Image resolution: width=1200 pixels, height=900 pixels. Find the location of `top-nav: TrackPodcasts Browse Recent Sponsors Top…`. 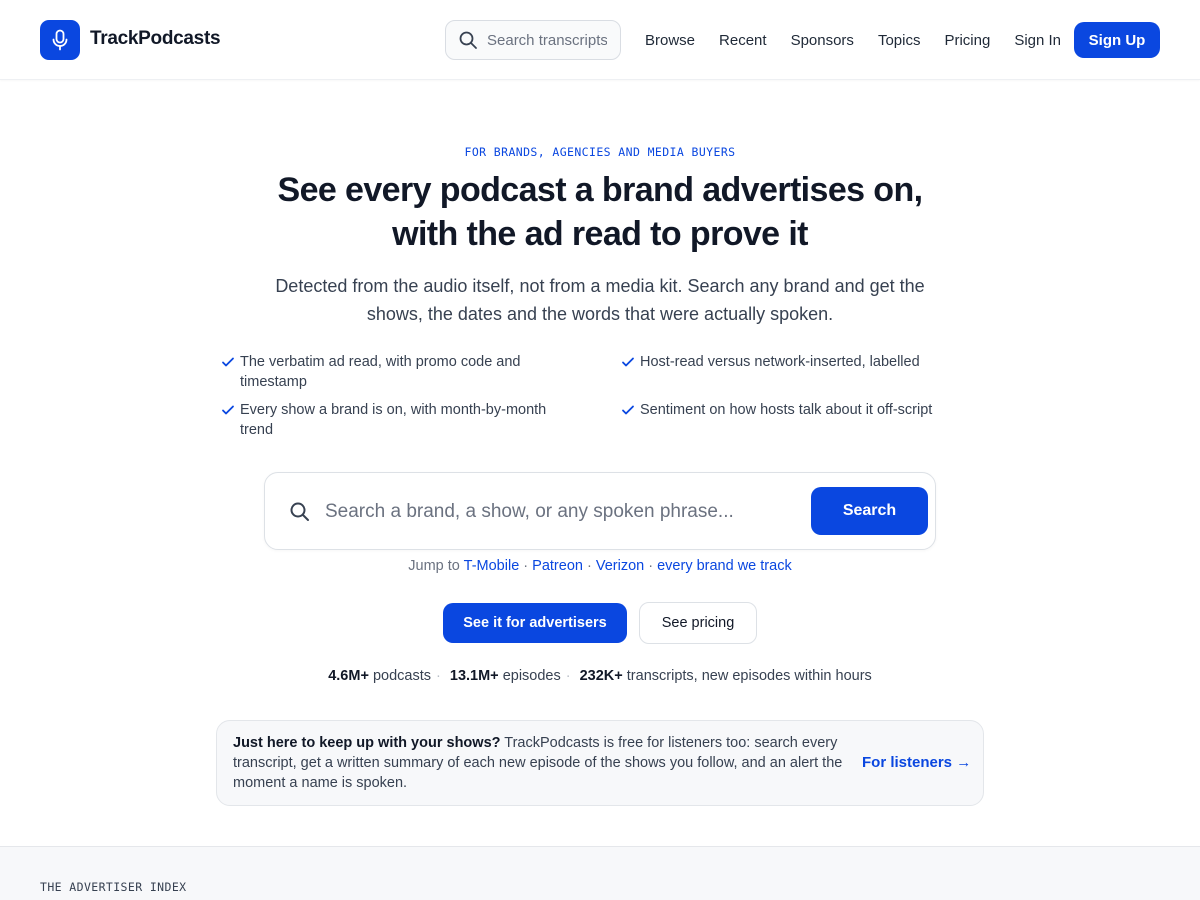

top-nav: TrackPodcasts Browse Recent Sponsors Top… is located at coordinates (600, 40).